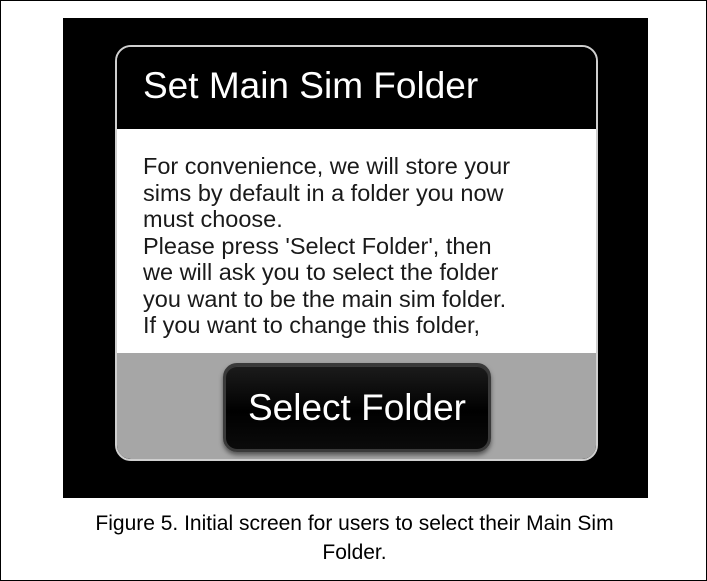 Image resolution: width=707 pixels, height=581 pixels. I want to click on message-line: sims by default in a folder you now, so click(323, 192).